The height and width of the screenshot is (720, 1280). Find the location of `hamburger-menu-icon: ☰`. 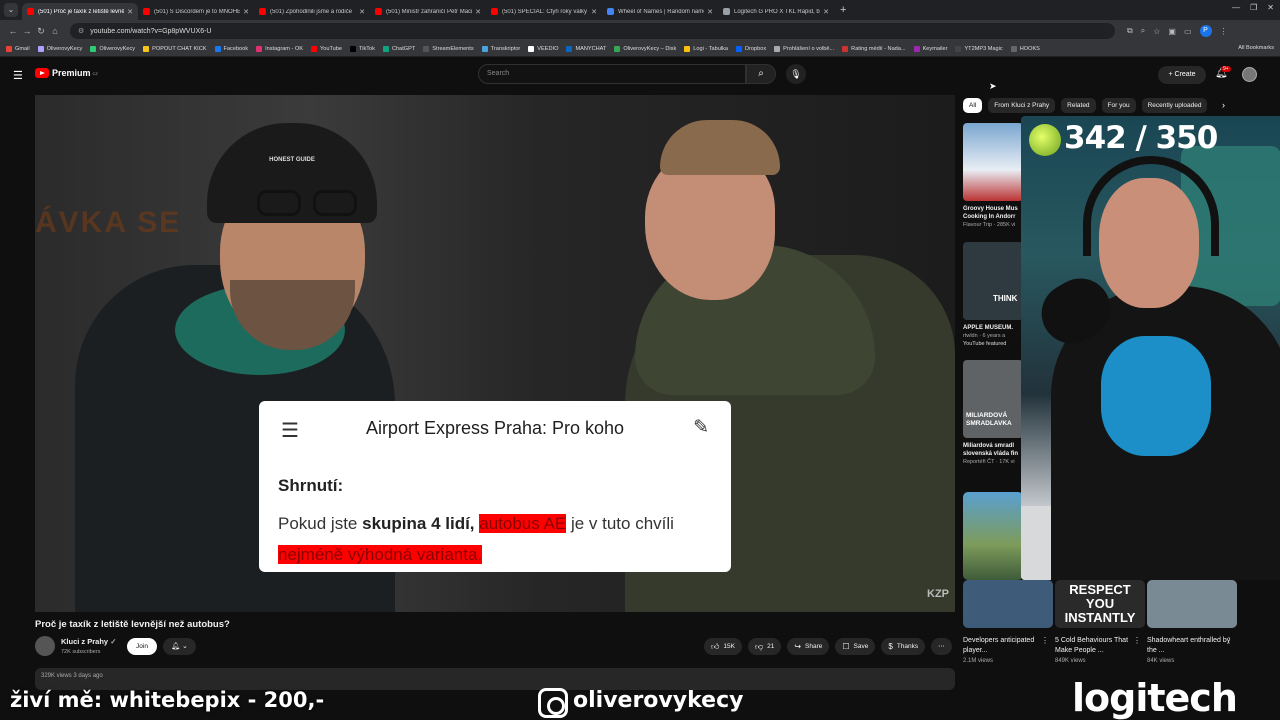

hamburger-menu-icon: ☰ is located at coordinates (18, 75).